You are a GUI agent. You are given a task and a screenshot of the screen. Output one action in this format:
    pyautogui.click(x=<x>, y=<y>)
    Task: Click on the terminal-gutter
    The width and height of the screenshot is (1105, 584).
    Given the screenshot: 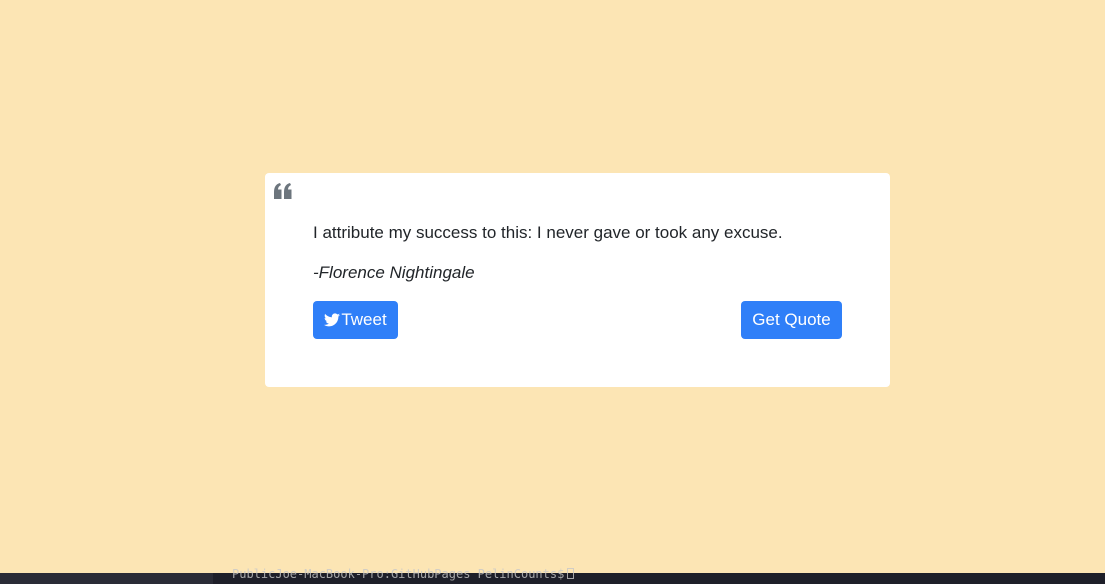 What is the action you would take?
    pyautogui.click(x=106, y=578)
    